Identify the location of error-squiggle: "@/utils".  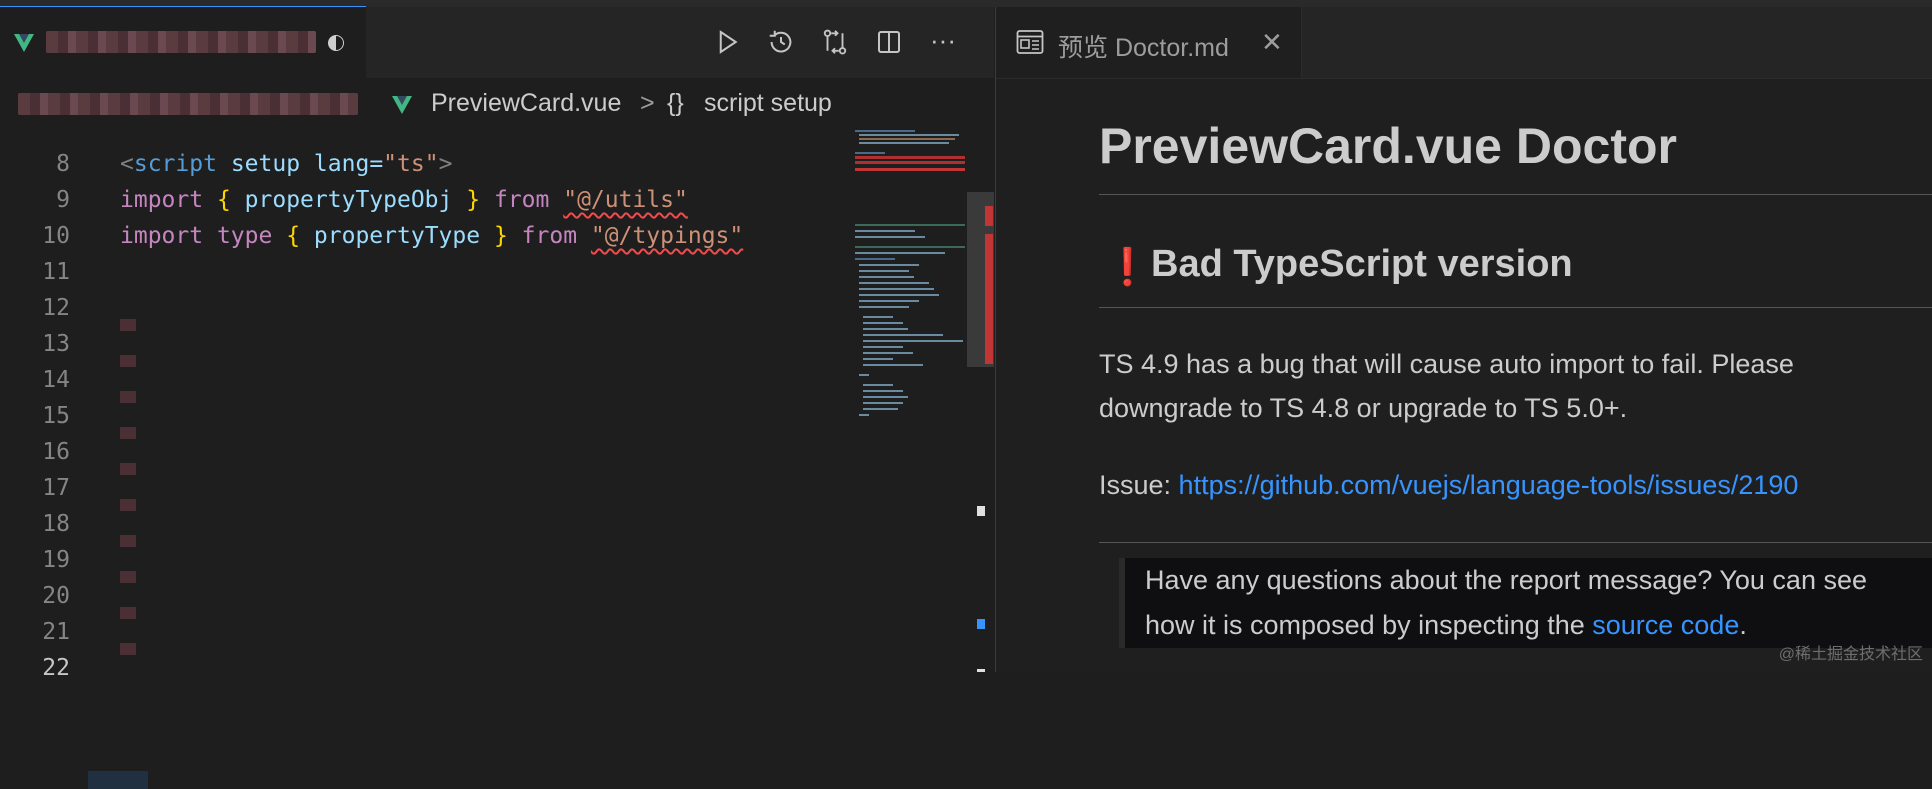
(625, 200).